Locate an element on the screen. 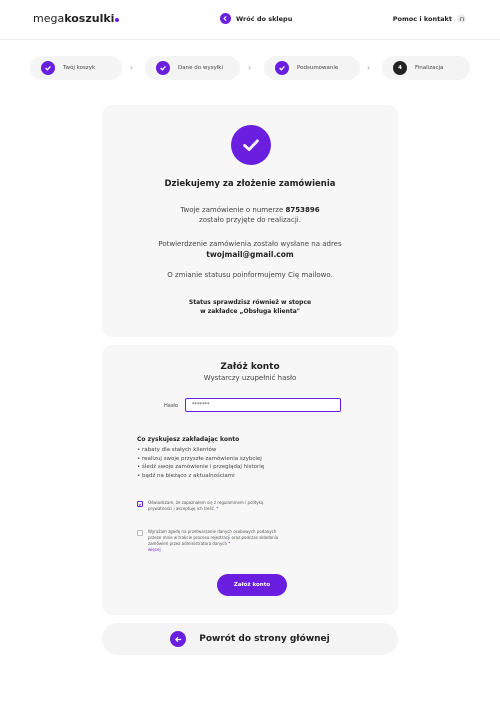 The height and width of the screenshot is (702, 500). step-shipping: Dane do wysyłki is located at coordinates (192, 68).